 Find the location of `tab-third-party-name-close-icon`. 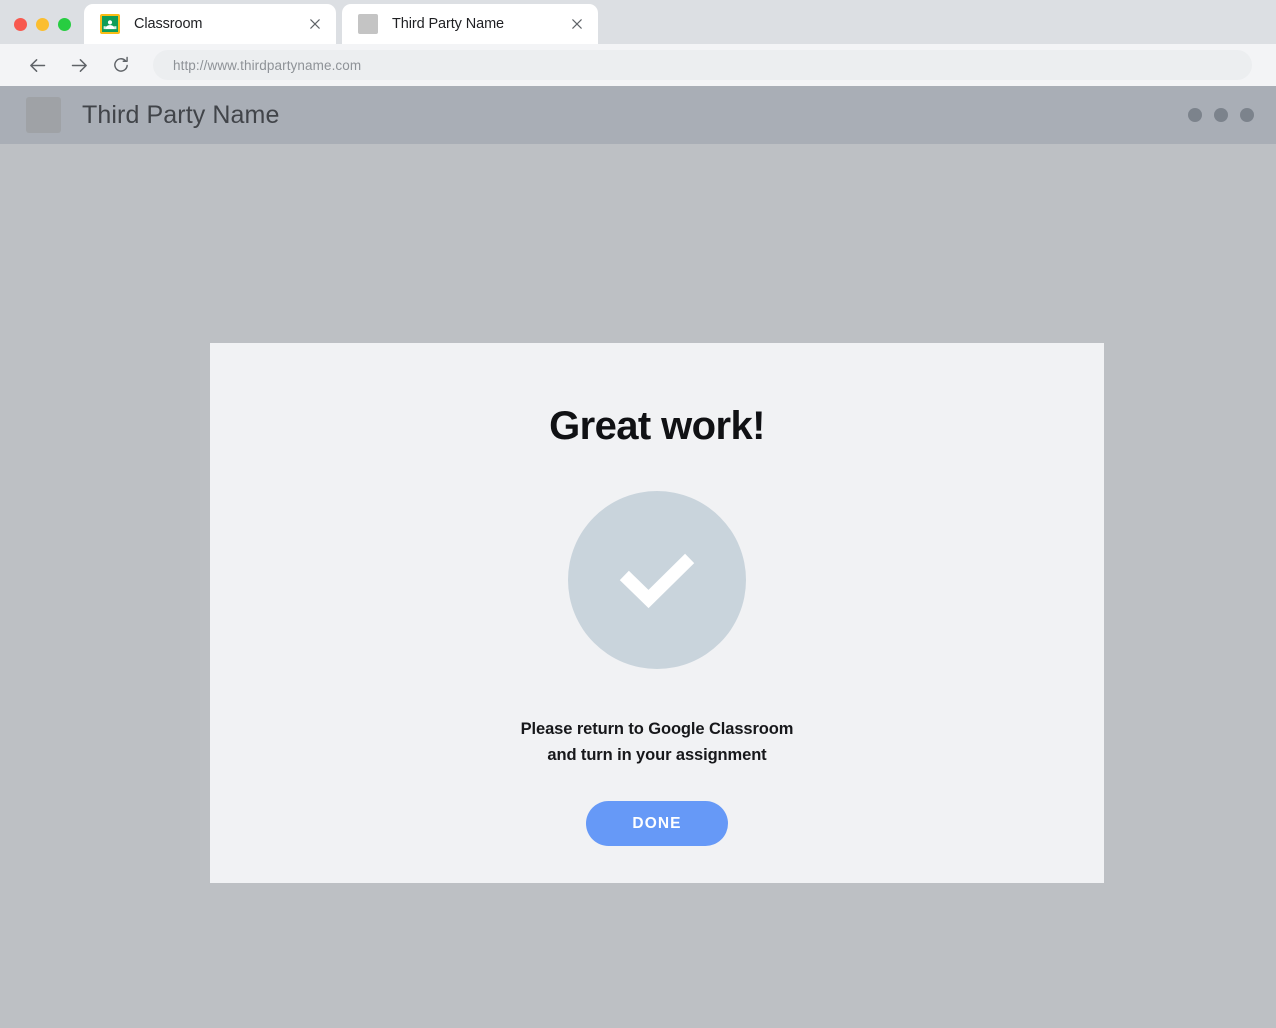

tab-third-party-name-close-icon is located at coordinates (577, 24).